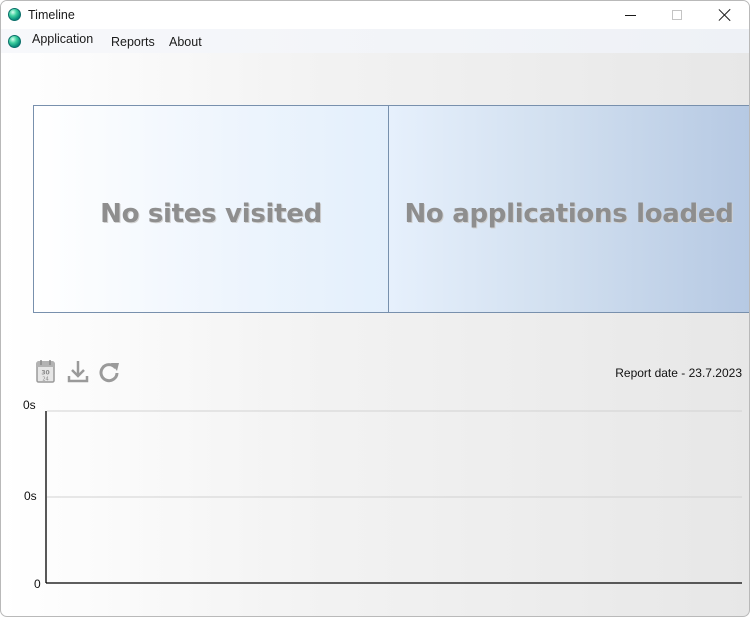 This screenshot has height=617, width=750. I want to click on calendar-icon: 30 24, so click(45, 371).